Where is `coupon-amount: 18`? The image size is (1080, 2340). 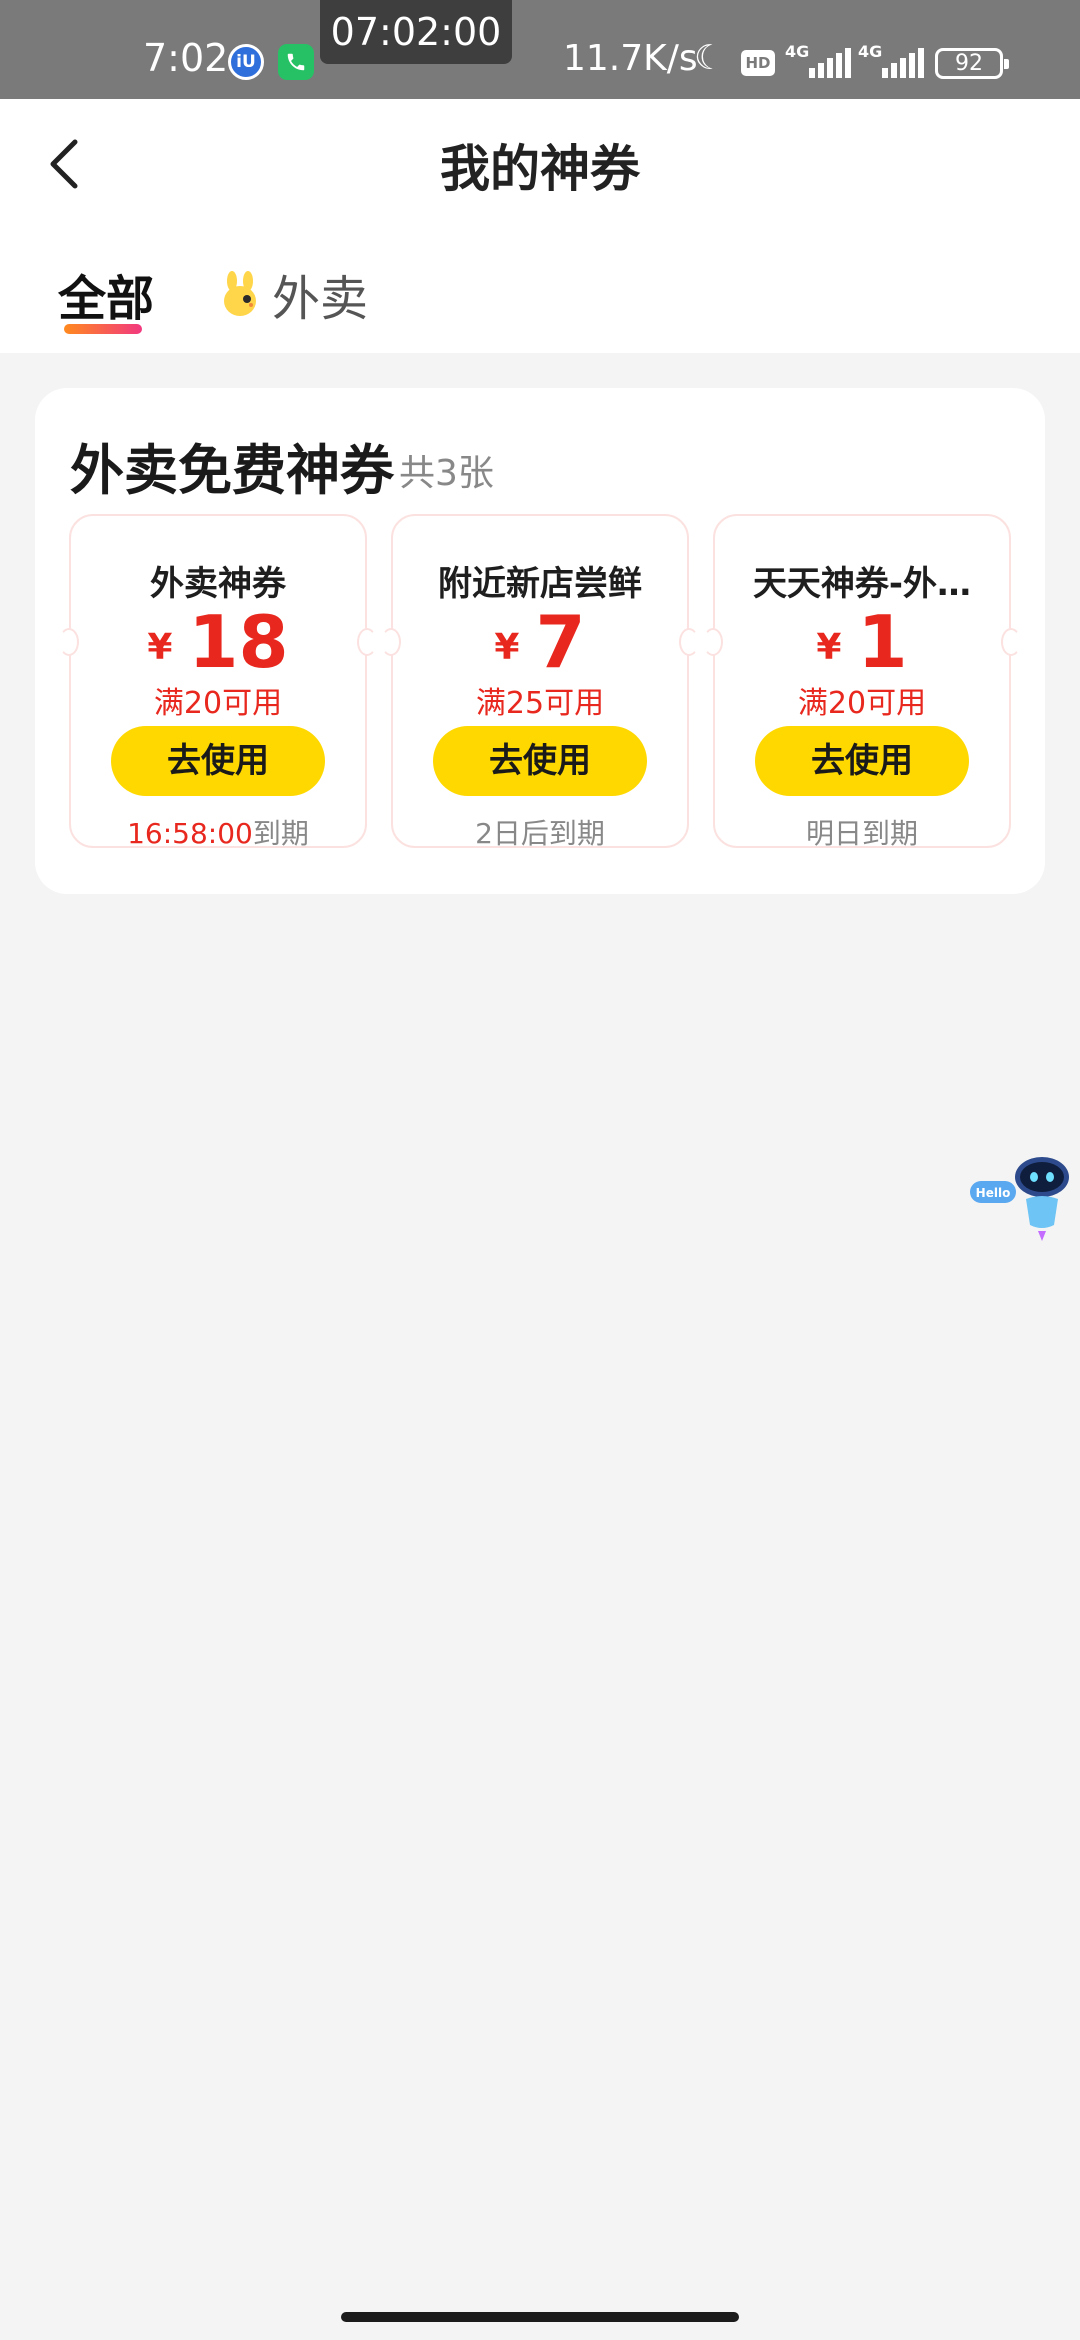
coupon-amount: 18 is located at coordinates (238, 642).